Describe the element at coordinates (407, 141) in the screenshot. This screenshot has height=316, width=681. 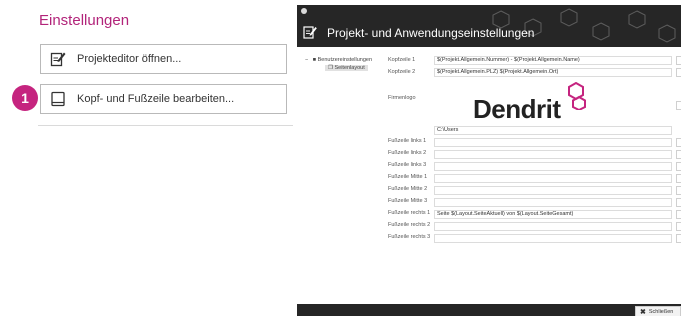
I see `footer-left-1-label: Fußzeile links 1` at that location.